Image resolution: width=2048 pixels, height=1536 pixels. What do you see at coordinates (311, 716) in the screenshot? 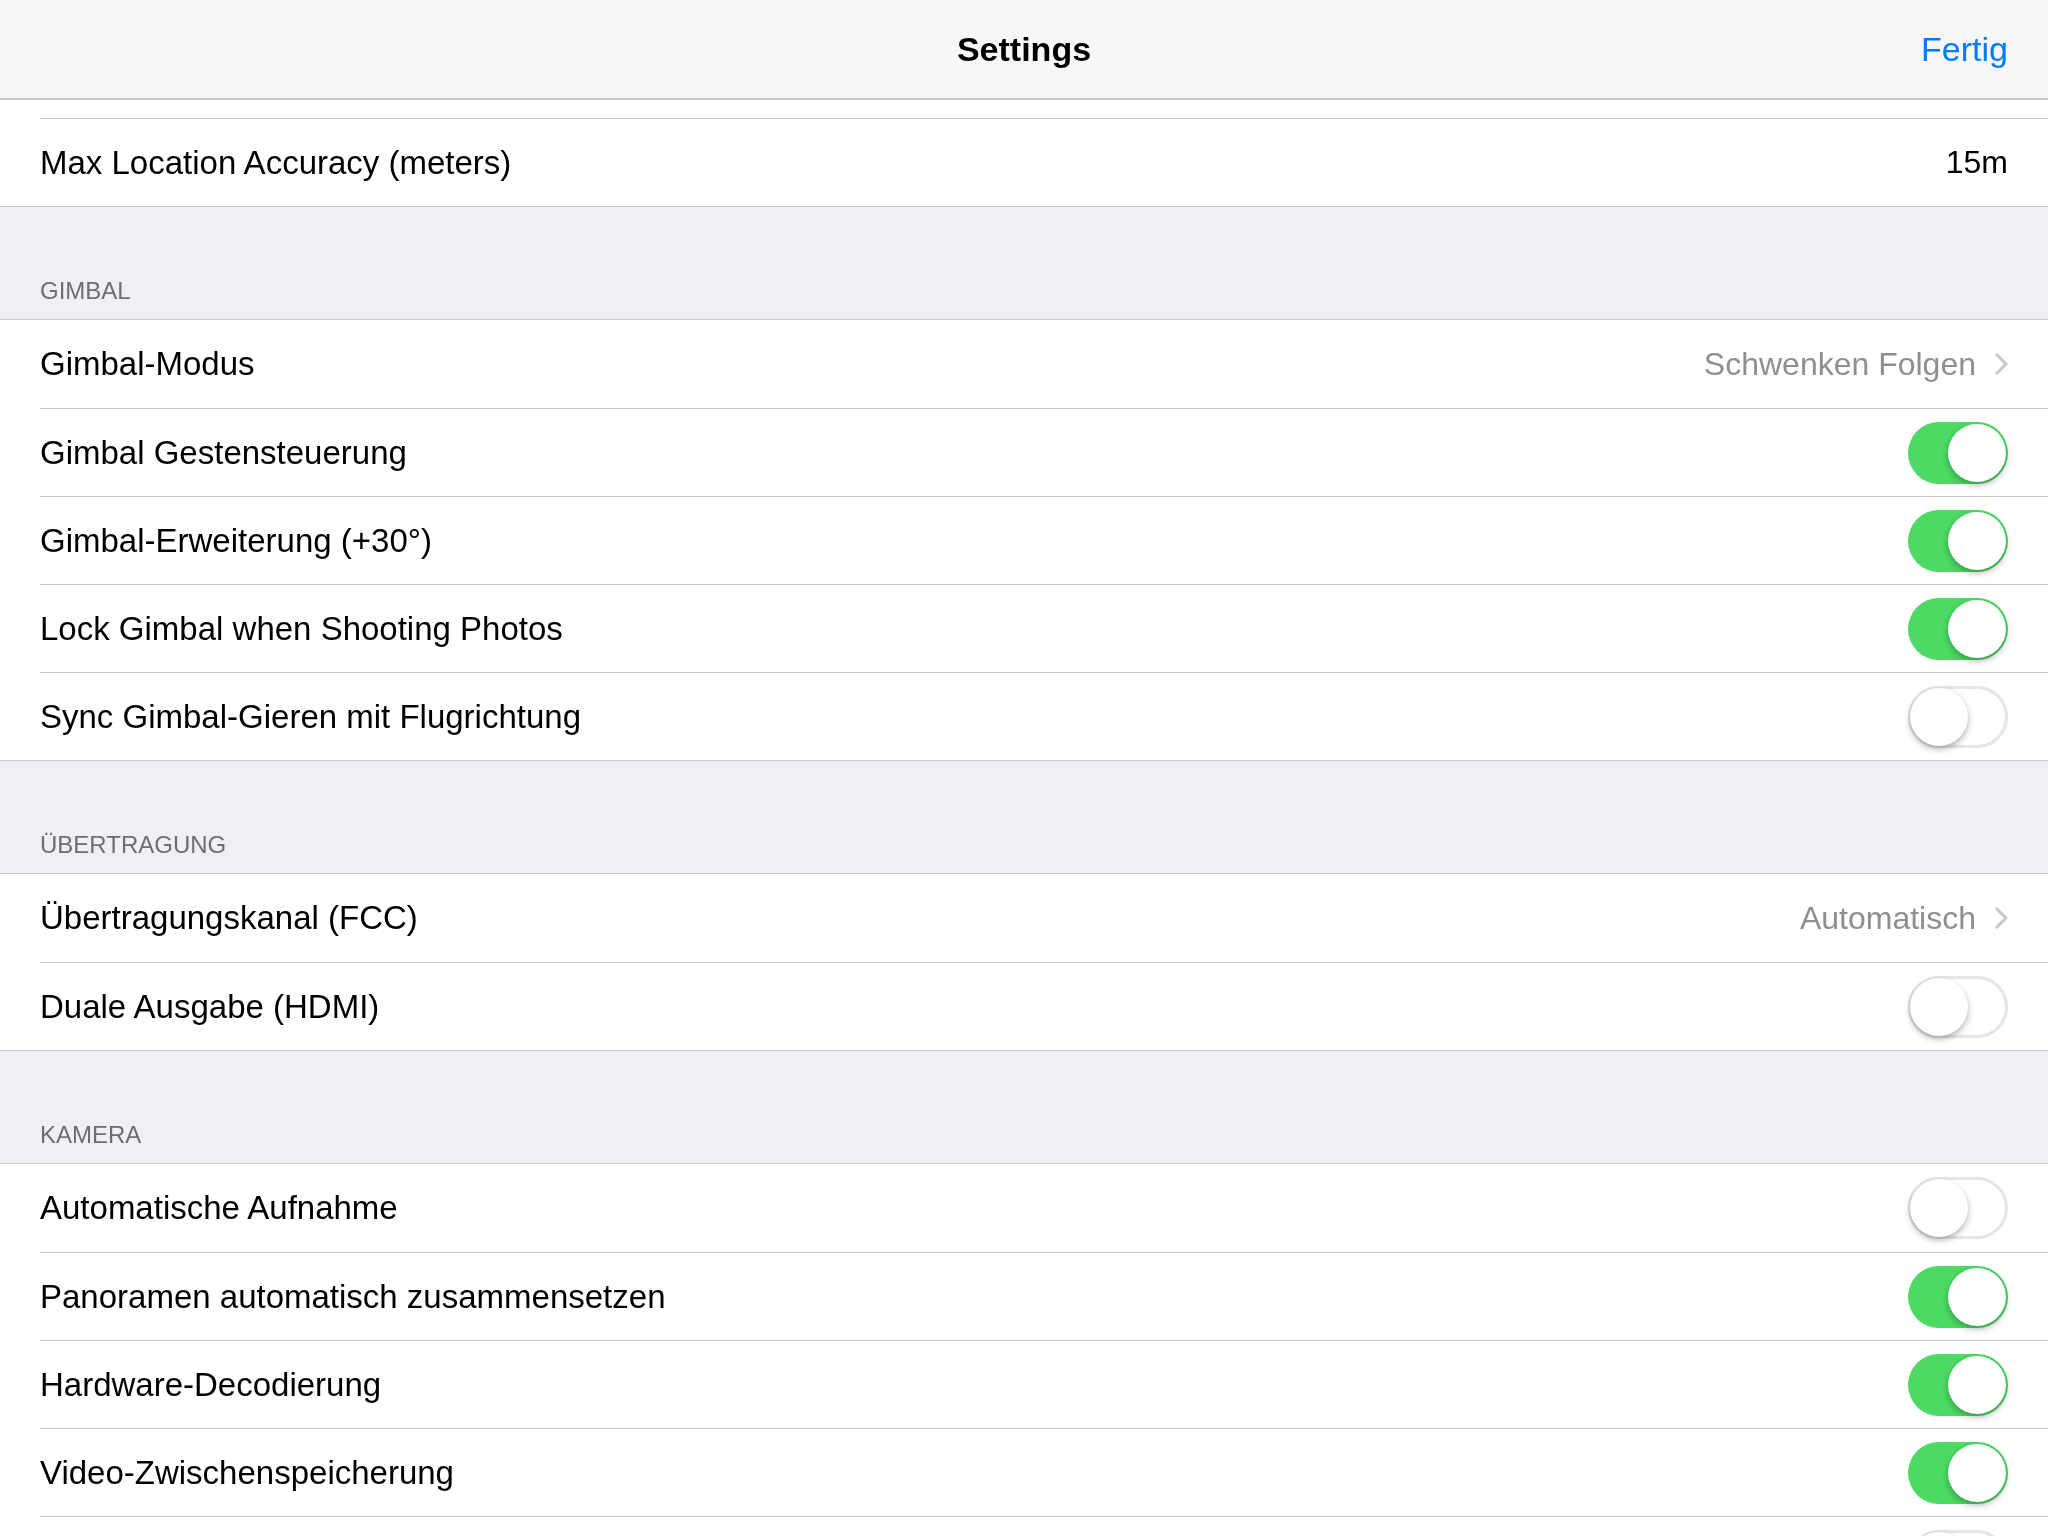
I see `row-label: Sync Gimbal-Gieren mit Flugrichtung` at bounding box center [311, 716].